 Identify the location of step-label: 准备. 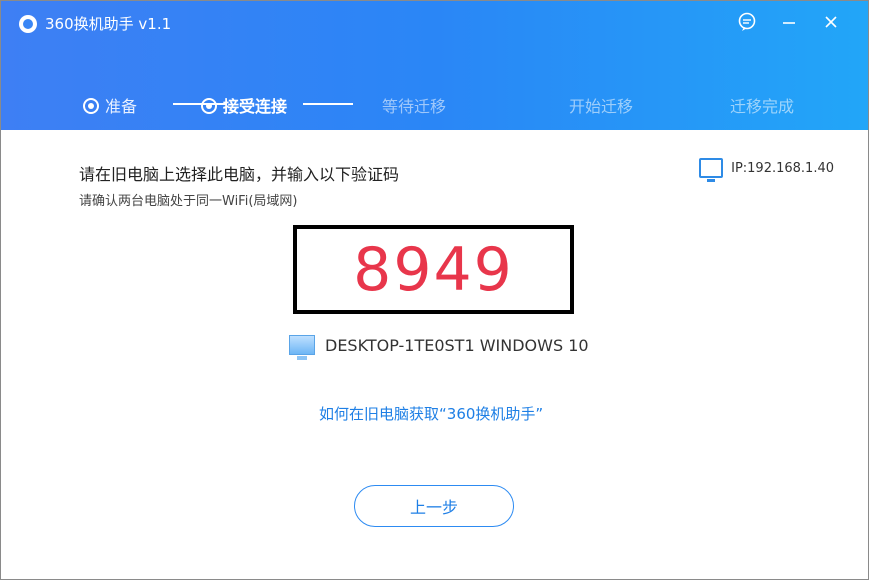
(121, 106).